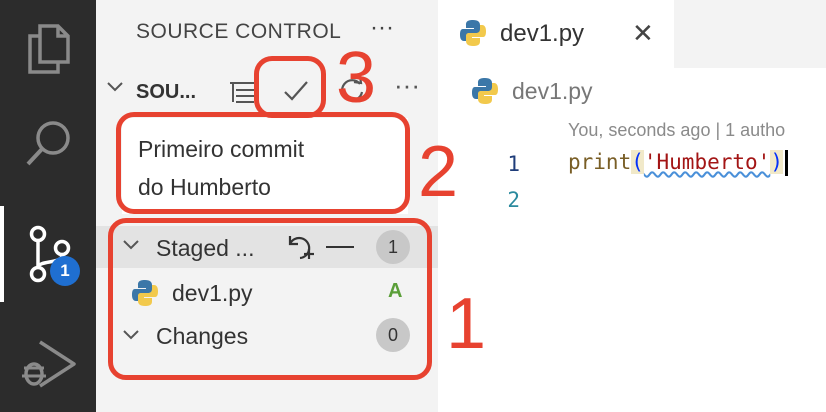  Describe the element at coordinates (552, 91) in the screenshot. I see `breadcrumb-file: dev1.py` at that location.